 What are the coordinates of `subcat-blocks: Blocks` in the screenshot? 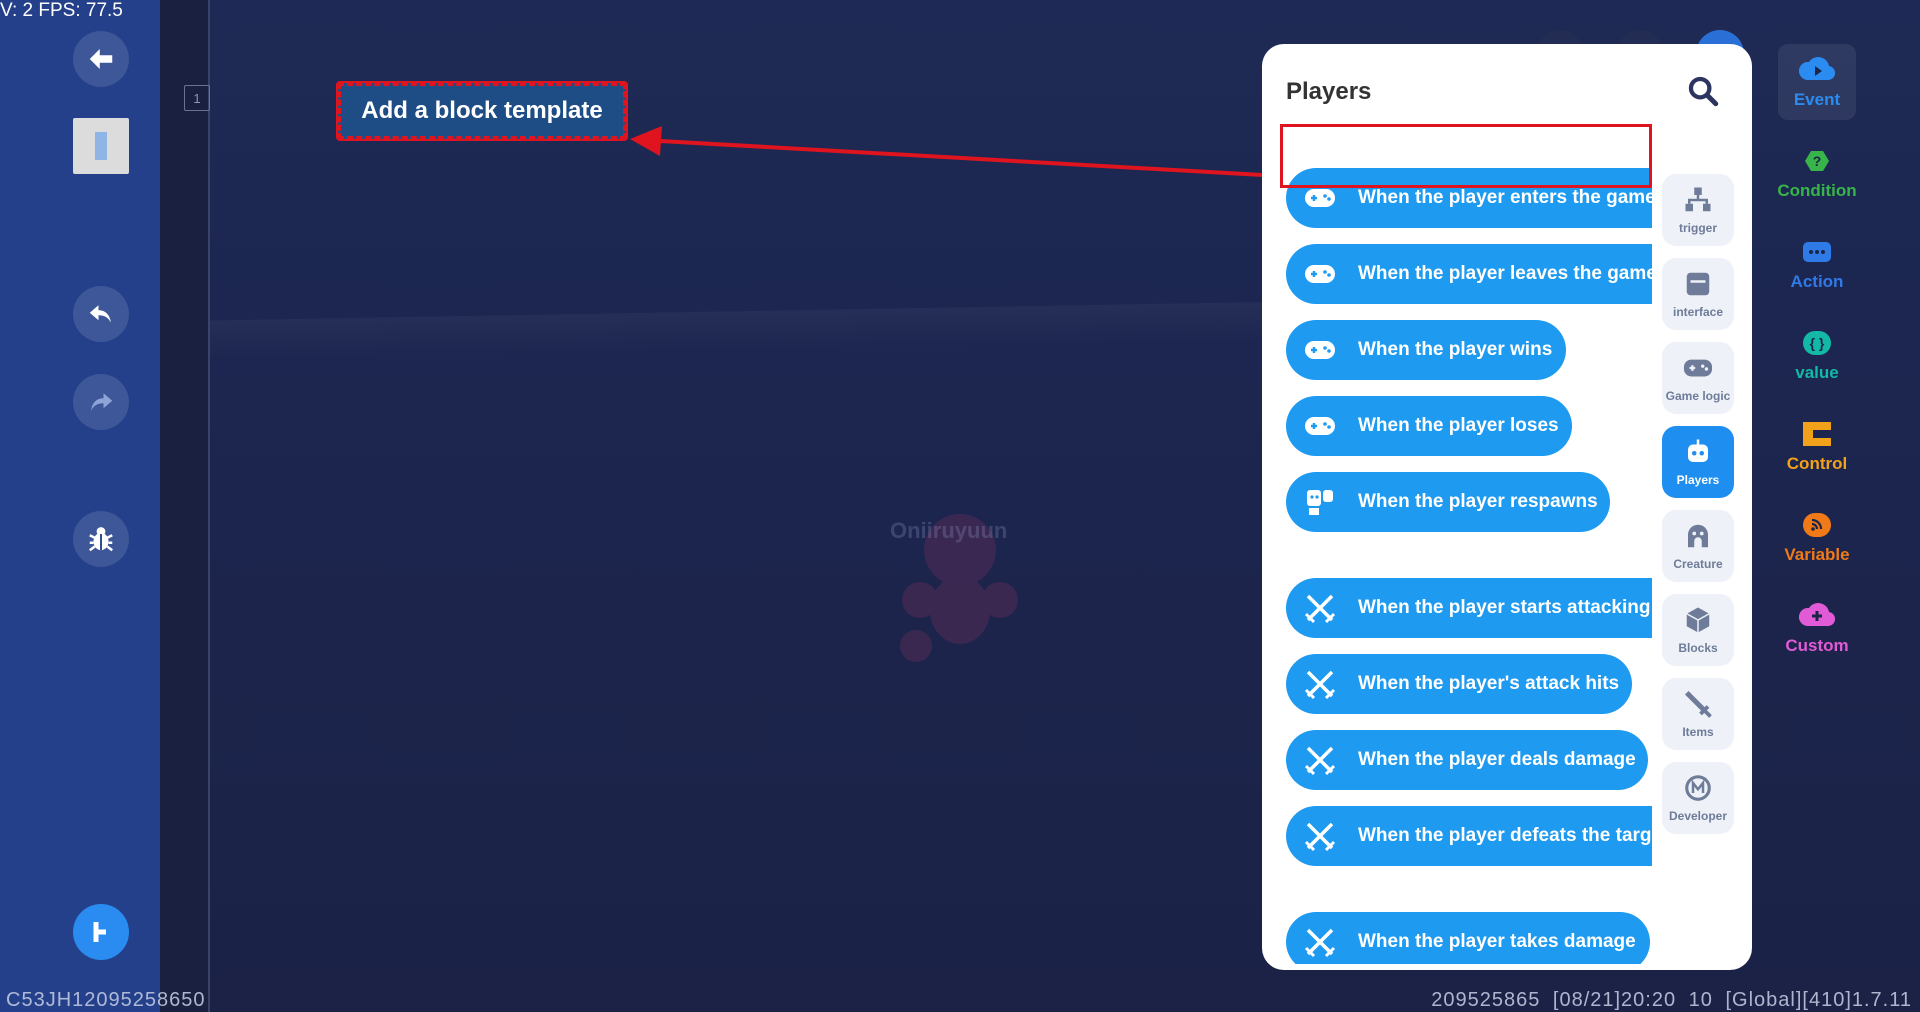 It's located at (1698, 630).